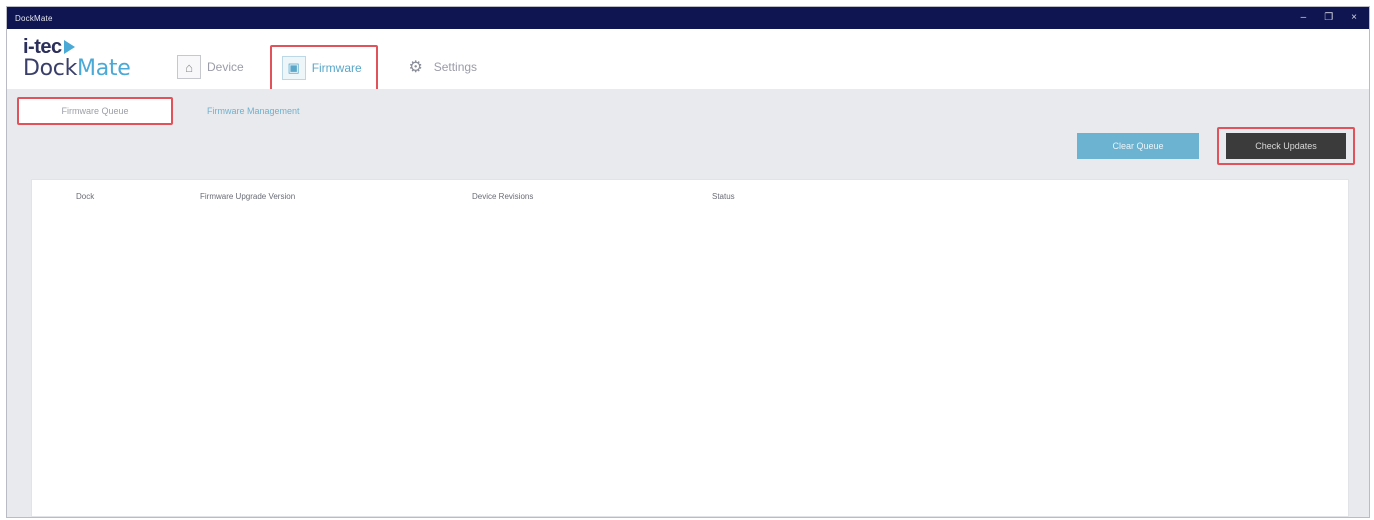 The width and height of the screenshot is (1374, 520). What do you see at coordinates (69, 47) in the screenshot?
I see `logo-arrow-icon` at bounding box center [69, 47].